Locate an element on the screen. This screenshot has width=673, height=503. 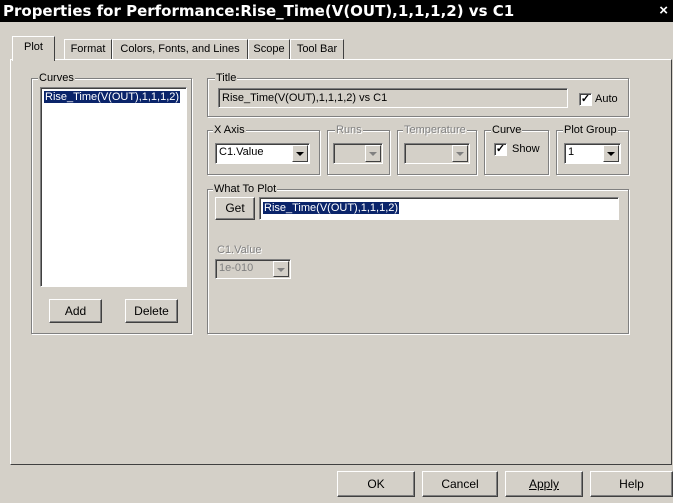
curves-legend: Curves is located at coordinates (56, 78).